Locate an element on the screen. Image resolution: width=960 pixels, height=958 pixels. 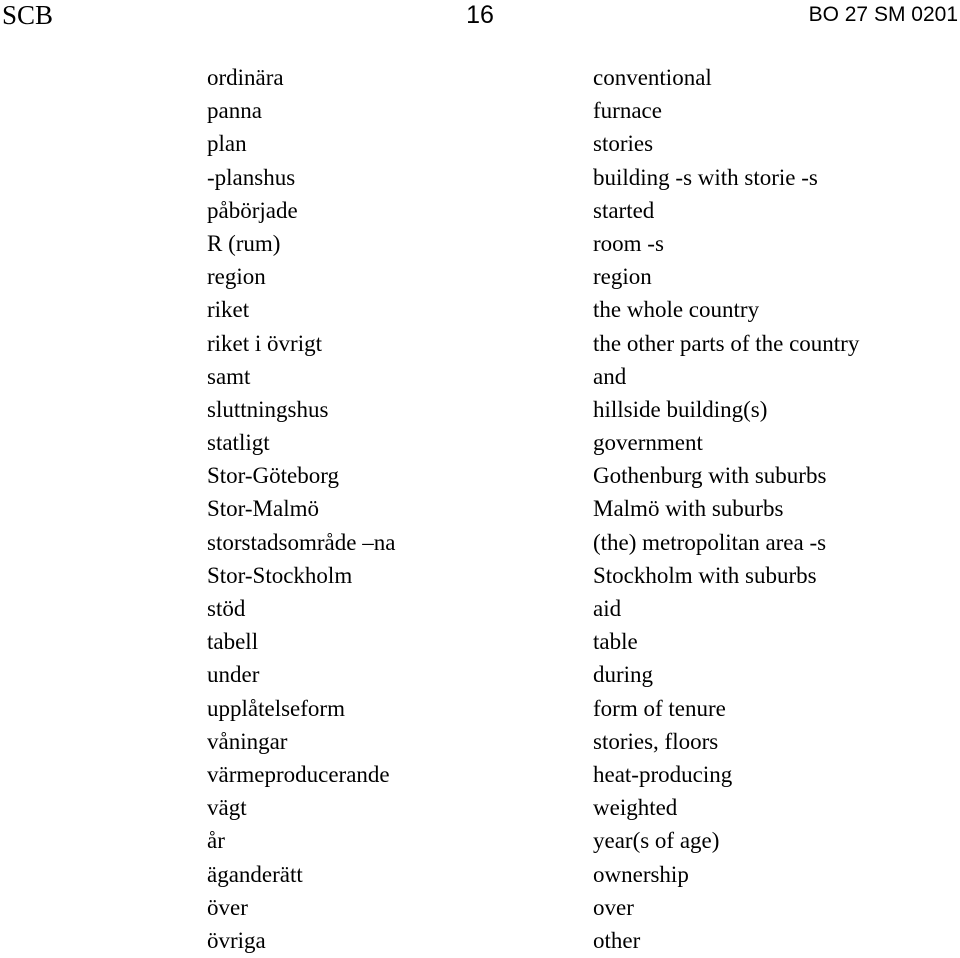
swedish-term: samt is located at coordinates (229, 376).